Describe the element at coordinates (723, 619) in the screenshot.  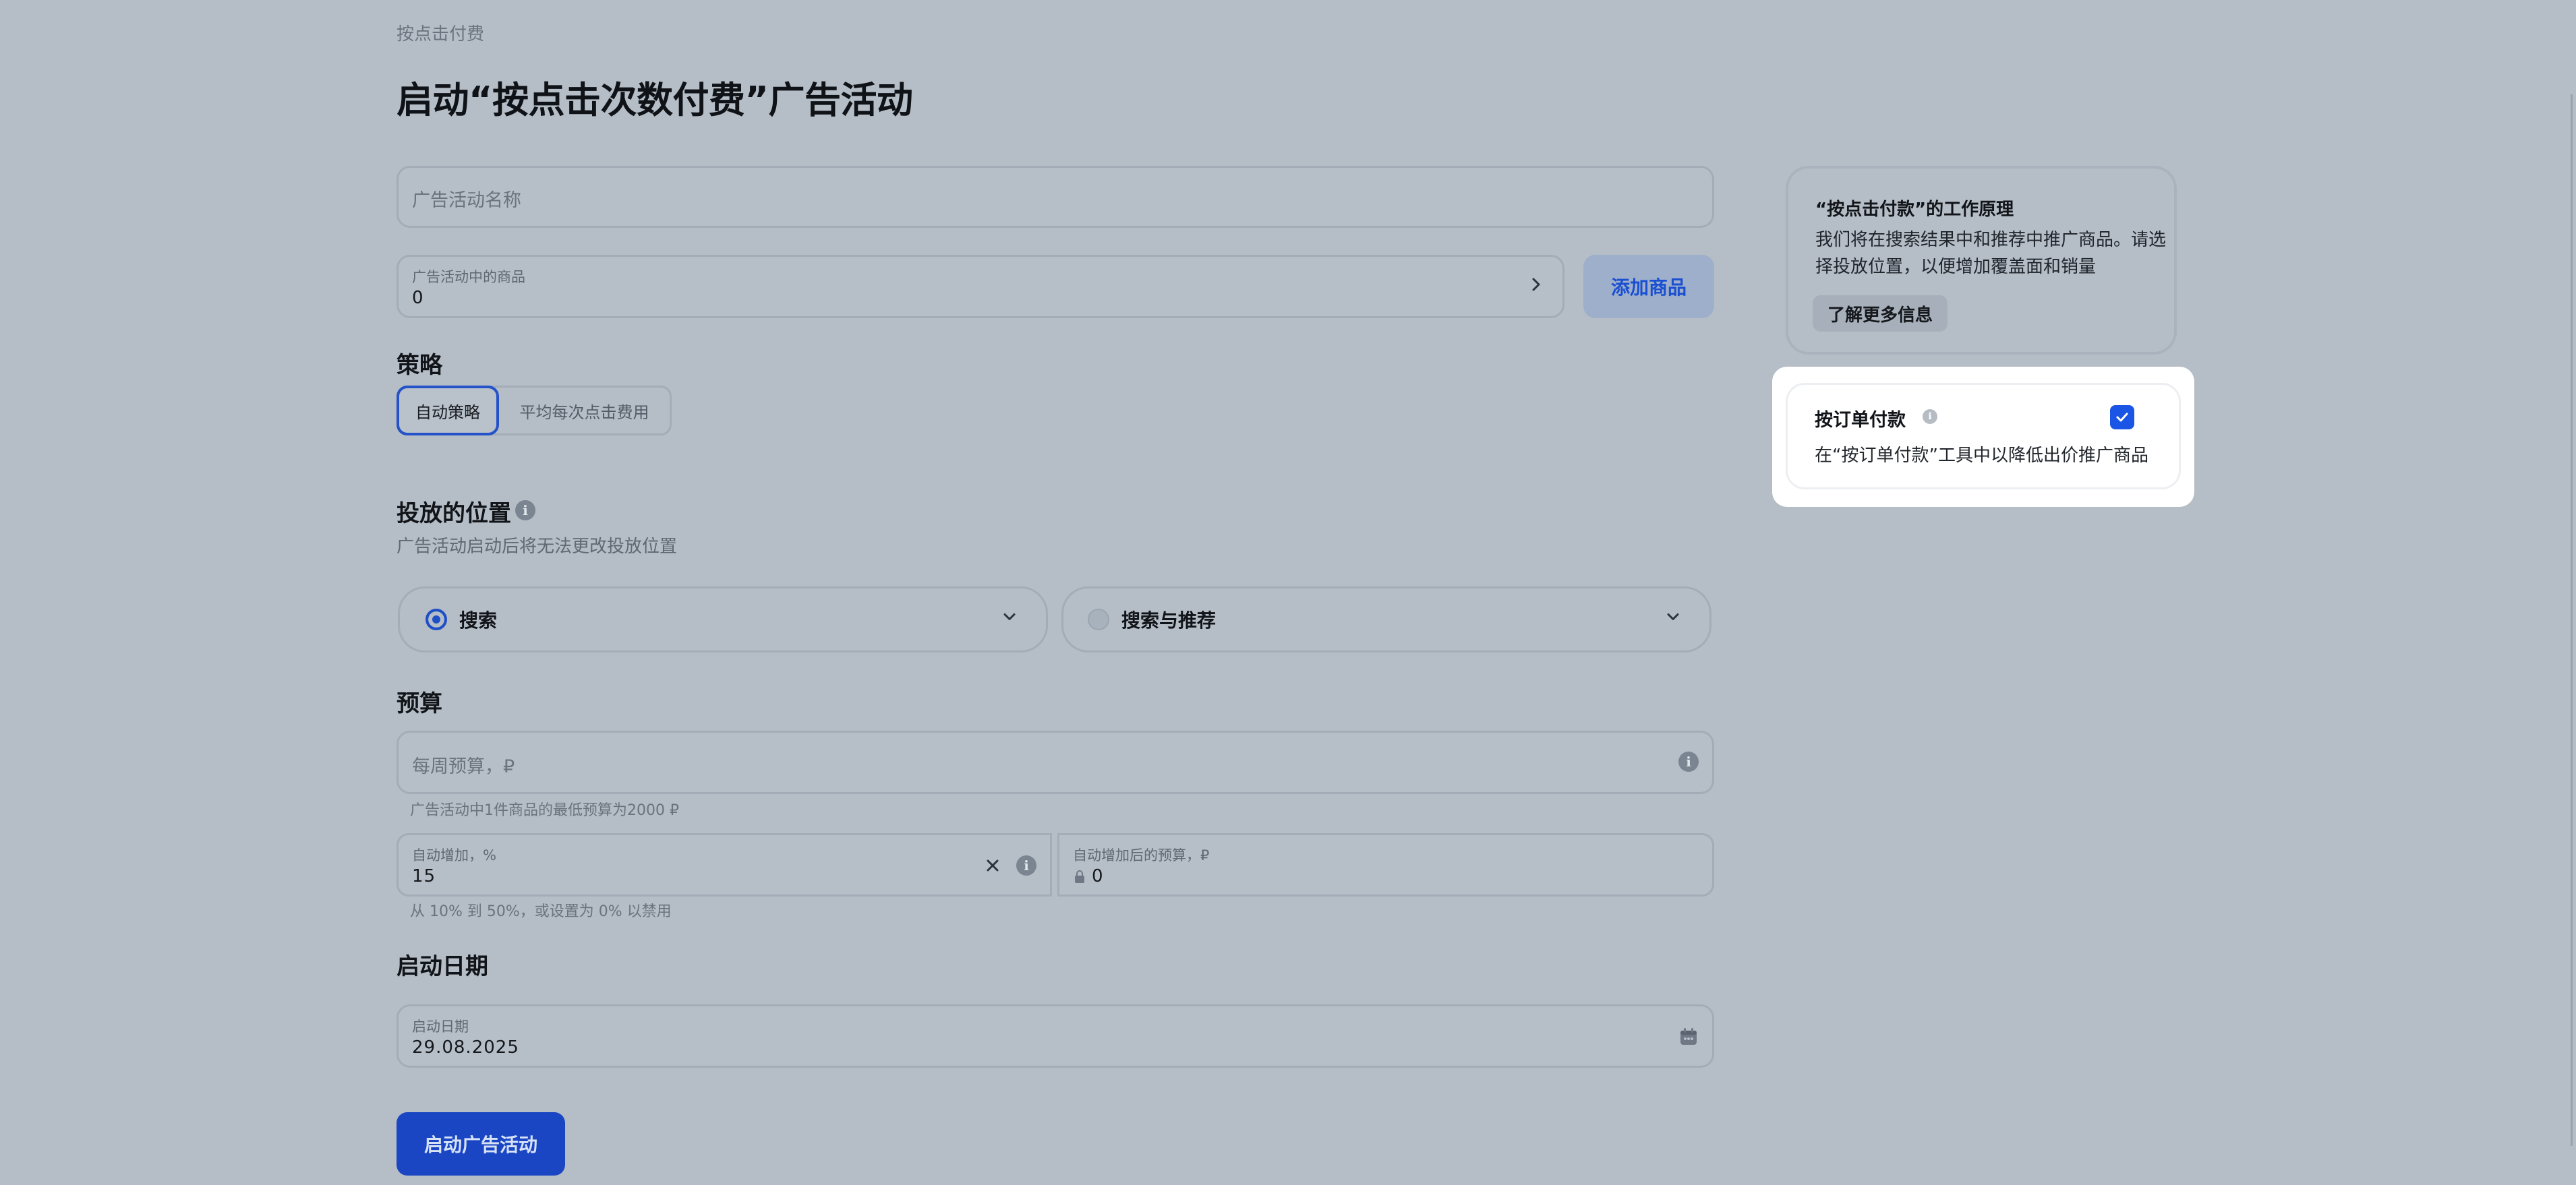
I see `placement-option-search: 搜索` at that location.